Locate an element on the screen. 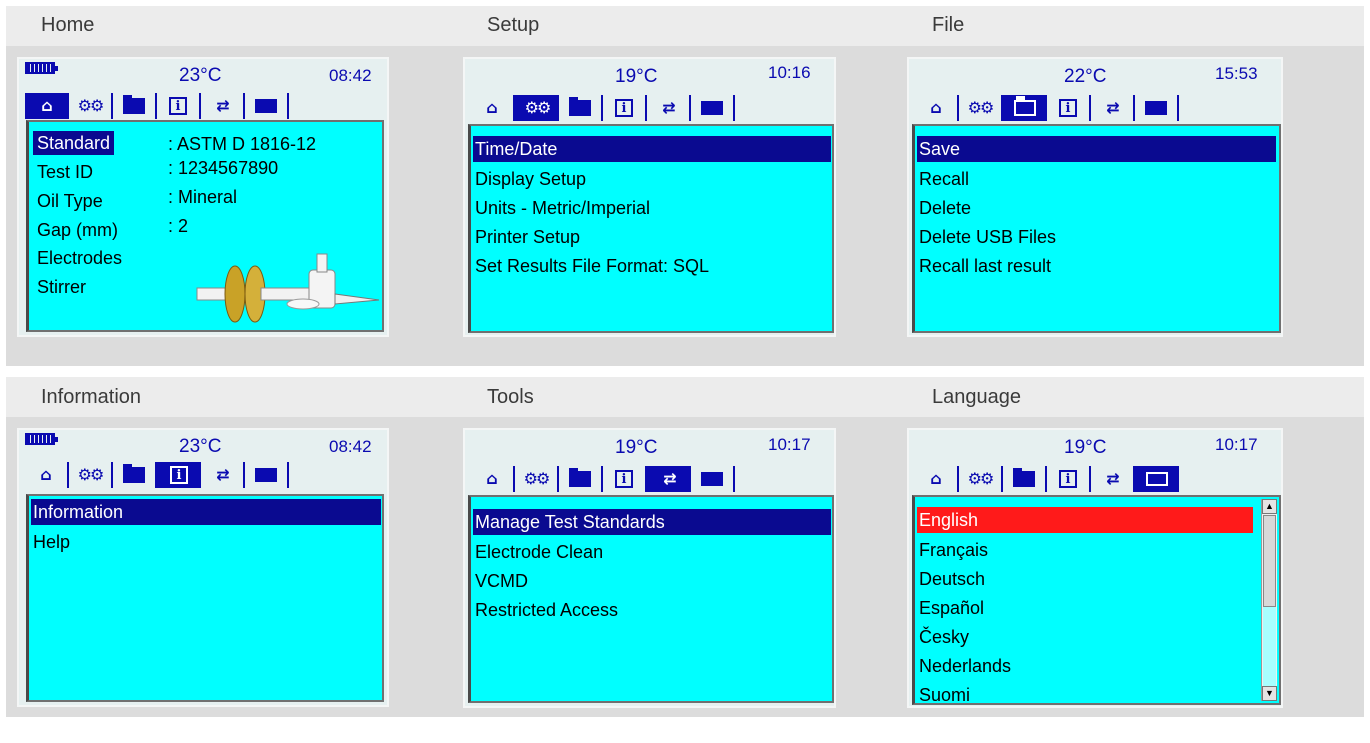 Image resolution: width=1370 pixels, height=743 pixels. menu-item-help: Help is located at coordinates (50, 542).